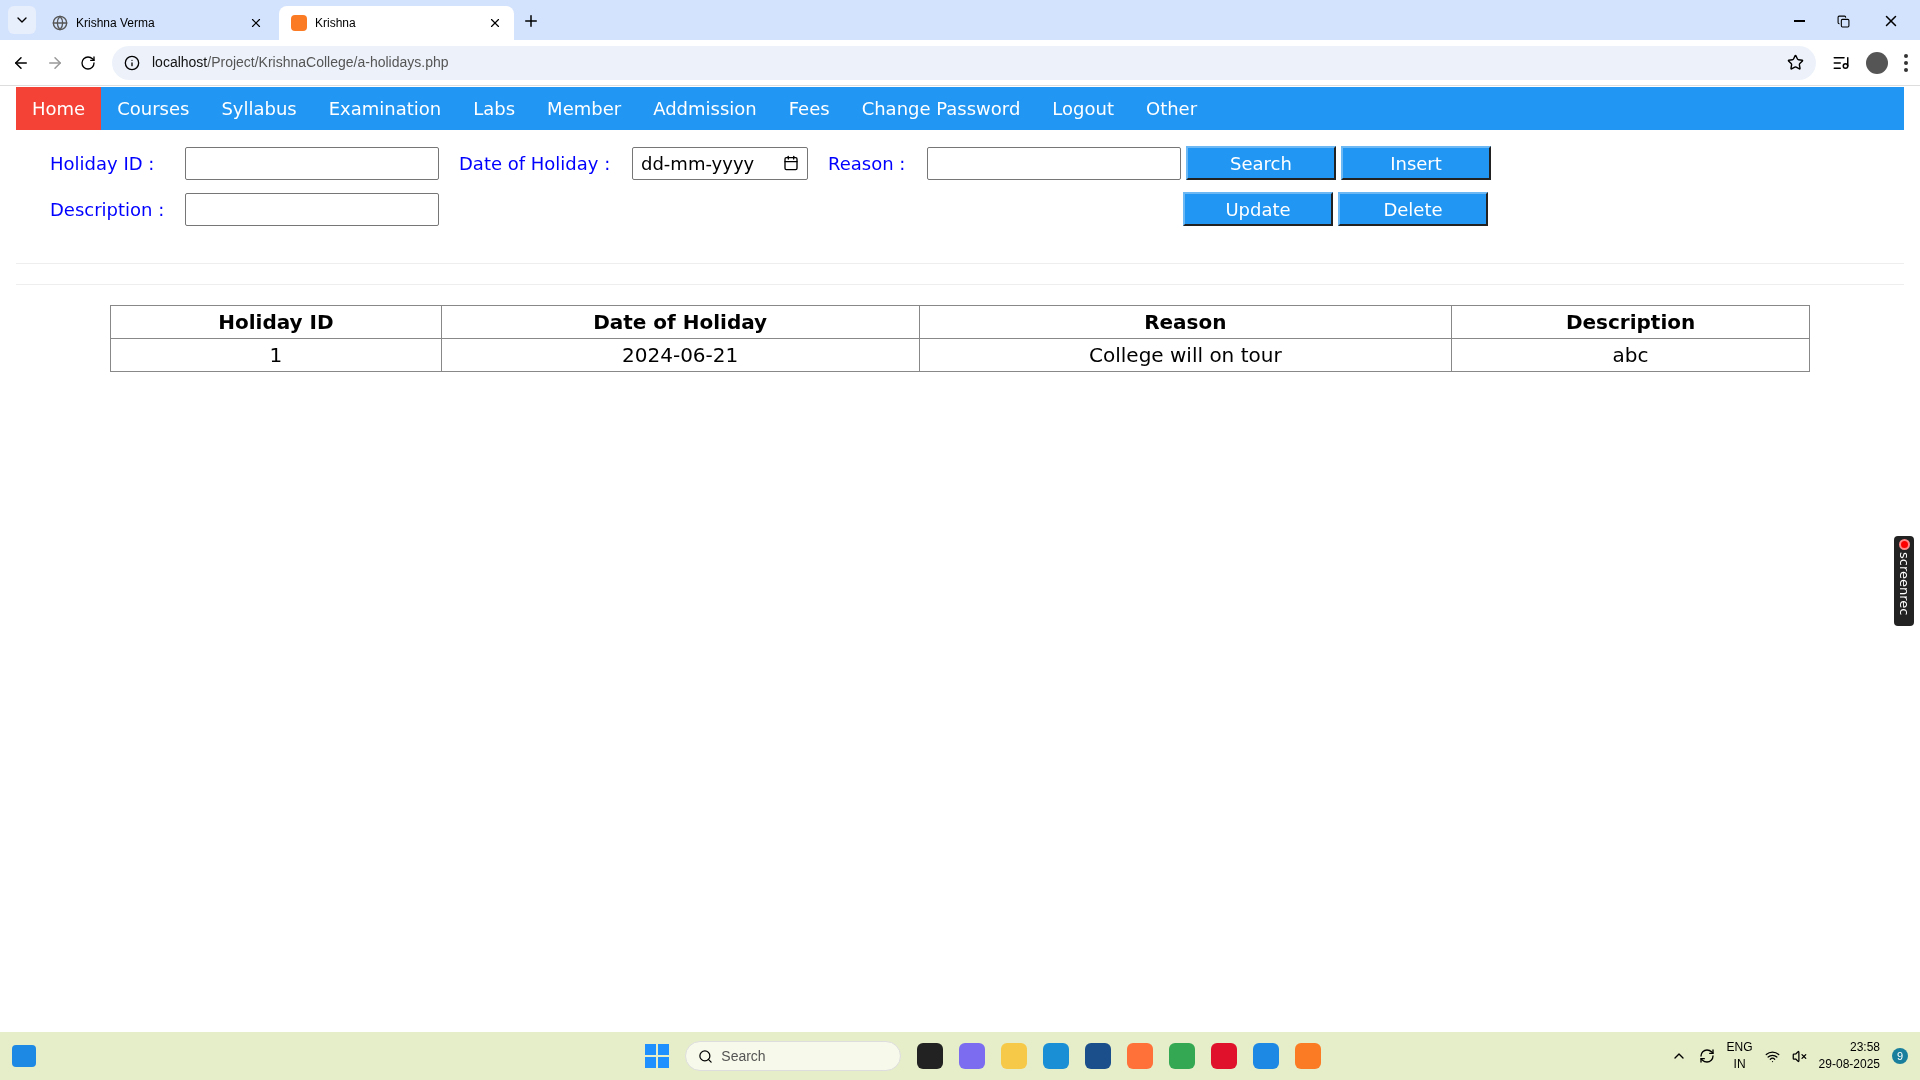 The image size is (1920, 1080). What do you see at coordinates (1739, 1064) in the screenshot?
I see `region-text: IN` at bounding box center [1739, 1064].